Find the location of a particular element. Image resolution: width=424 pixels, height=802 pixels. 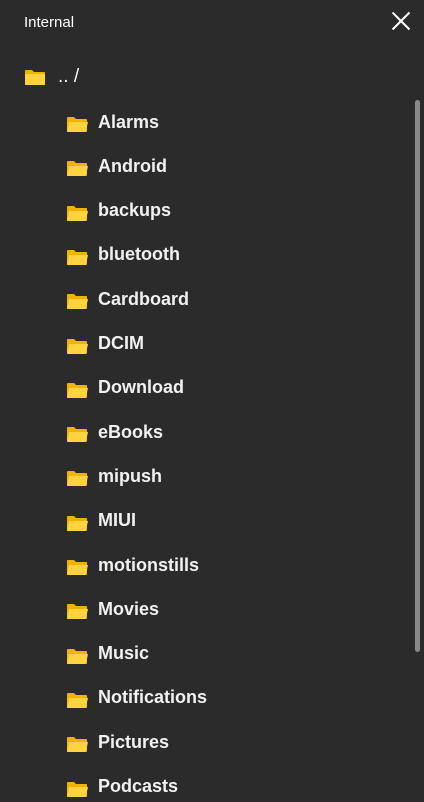

close-icon is located at coordinates (401, 21).